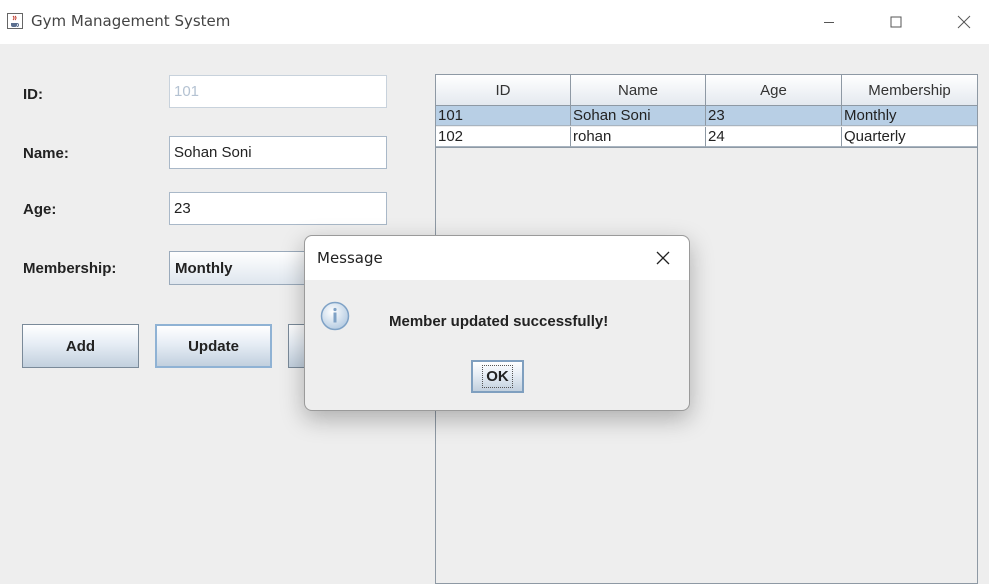 The height and width of the screenshot is (584, 989). I want to click on cell-id: 102, so click(503, 137).